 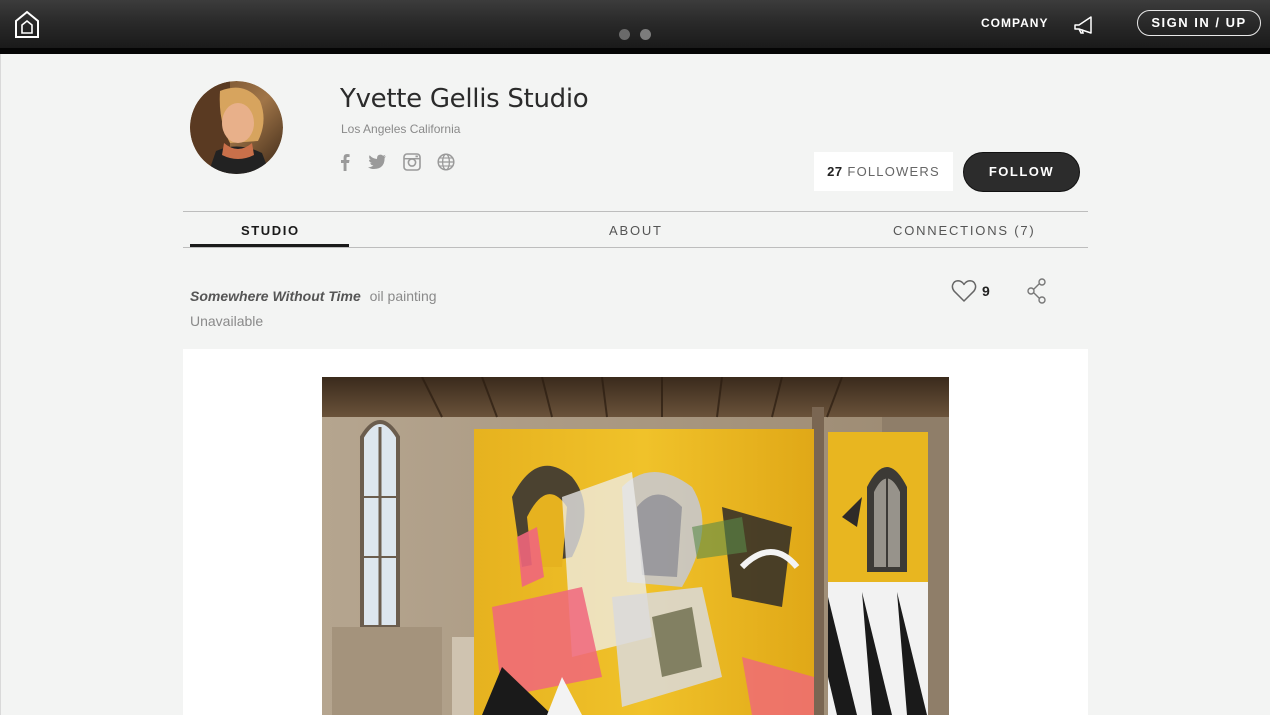 I want to click on tabs-divider-top, so click(x=635, y=211).